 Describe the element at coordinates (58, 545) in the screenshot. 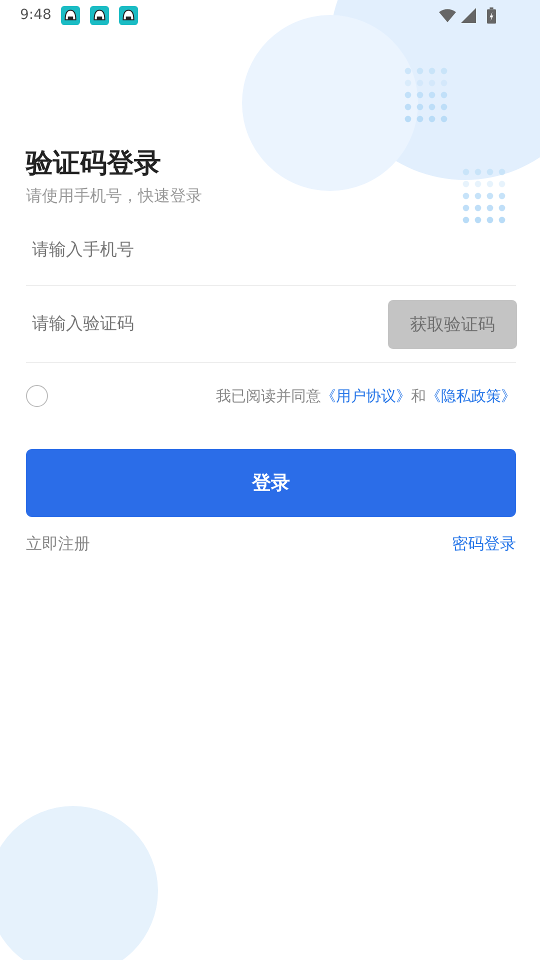

I see `register-link: 立即注册` at that location.